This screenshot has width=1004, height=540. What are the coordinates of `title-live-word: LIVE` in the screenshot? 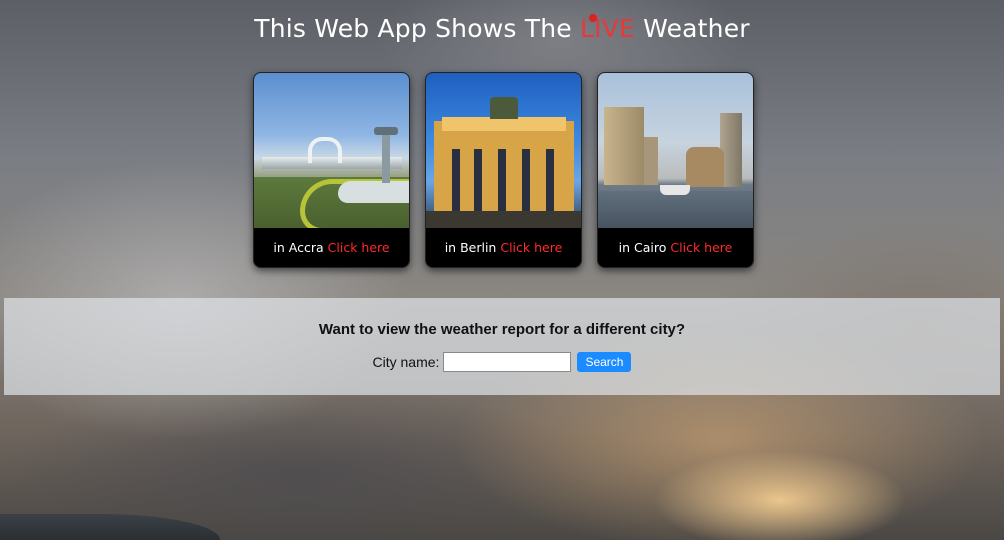 It's located at (607, 28).